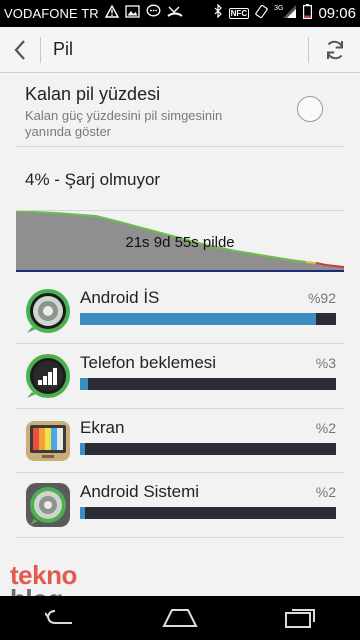  What do you see at coordinates (63, 49) in the screenshot?
I see `page-title: Pil` at bounding box center [63, 49].